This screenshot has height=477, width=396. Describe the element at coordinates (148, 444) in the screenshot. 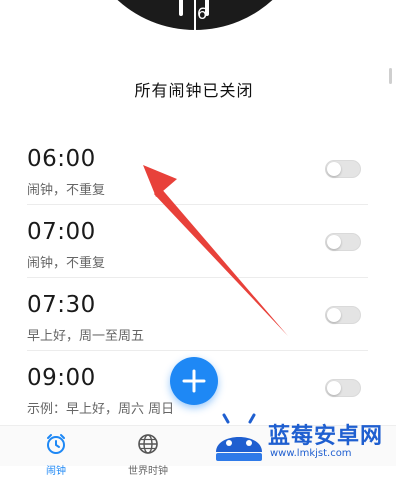

I see `globe-icon` at that location.